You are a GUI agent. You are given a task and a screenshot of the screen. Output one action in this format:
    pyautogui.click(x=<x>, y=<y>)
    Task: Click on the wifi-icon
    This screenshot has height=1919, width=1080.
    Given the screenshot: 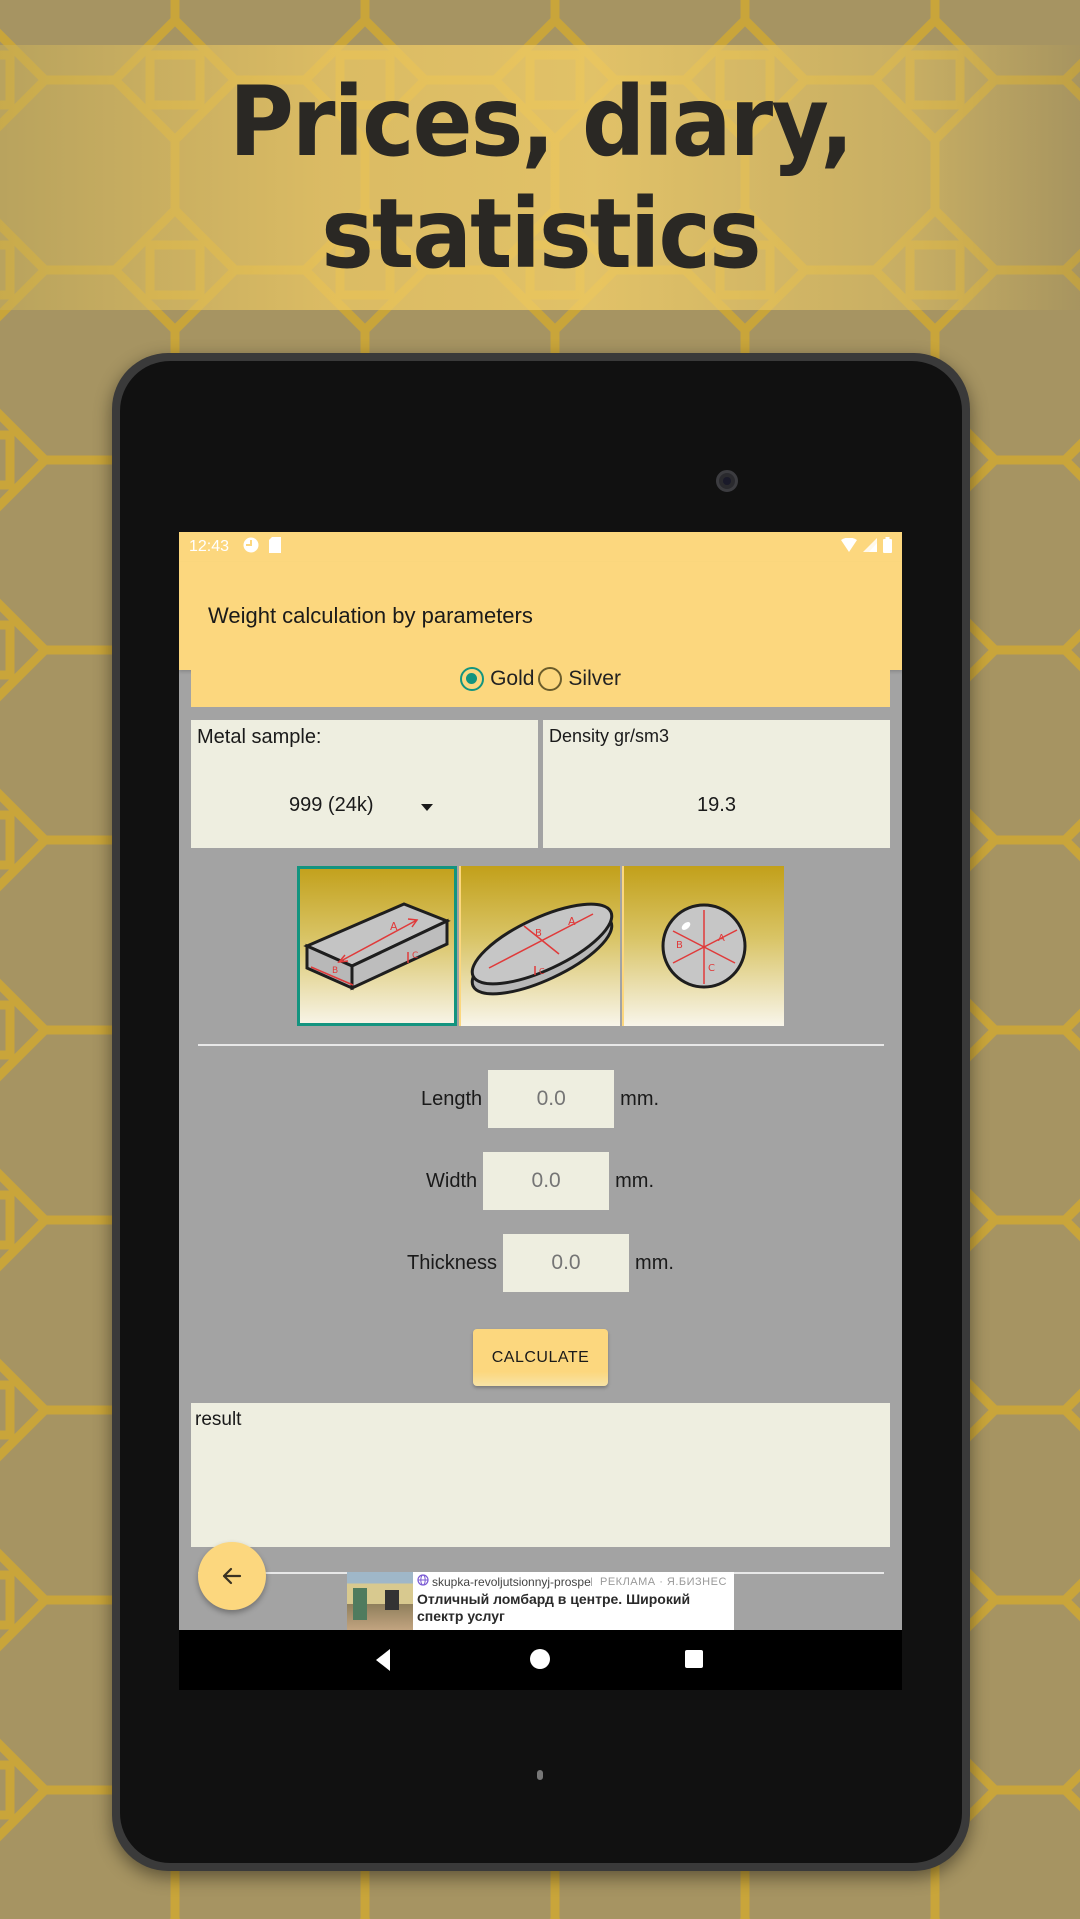 What is the action you would take?
    pyautogui.click(x=849, y=547)
    